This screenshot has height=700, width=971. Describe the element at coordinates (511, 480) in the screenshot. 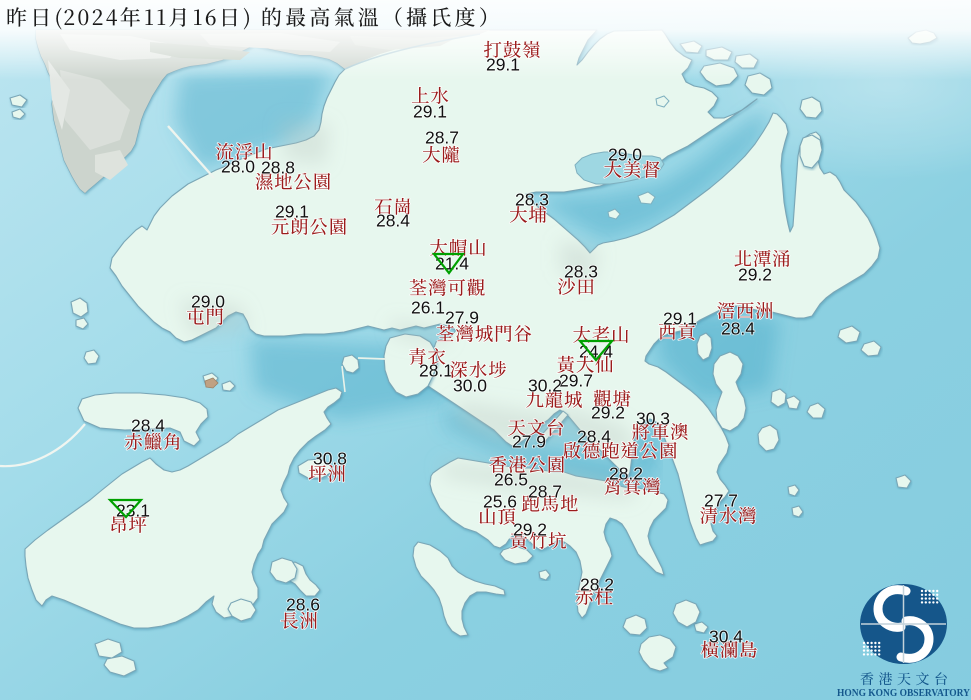

I see `svg-text: 26.5` at that location.